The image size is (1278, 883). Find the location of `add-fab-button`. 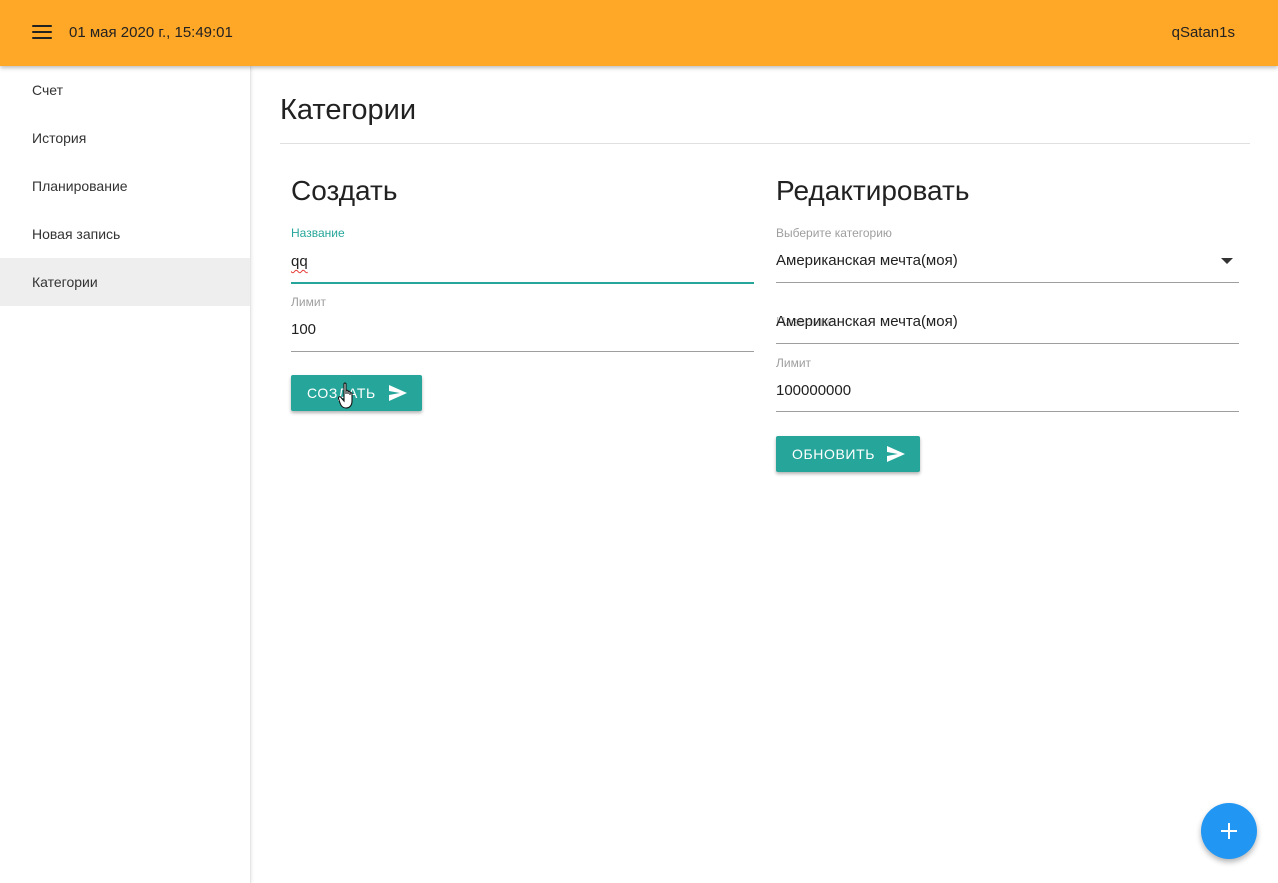

add-fab-button is located at coordinates (1229, 831).